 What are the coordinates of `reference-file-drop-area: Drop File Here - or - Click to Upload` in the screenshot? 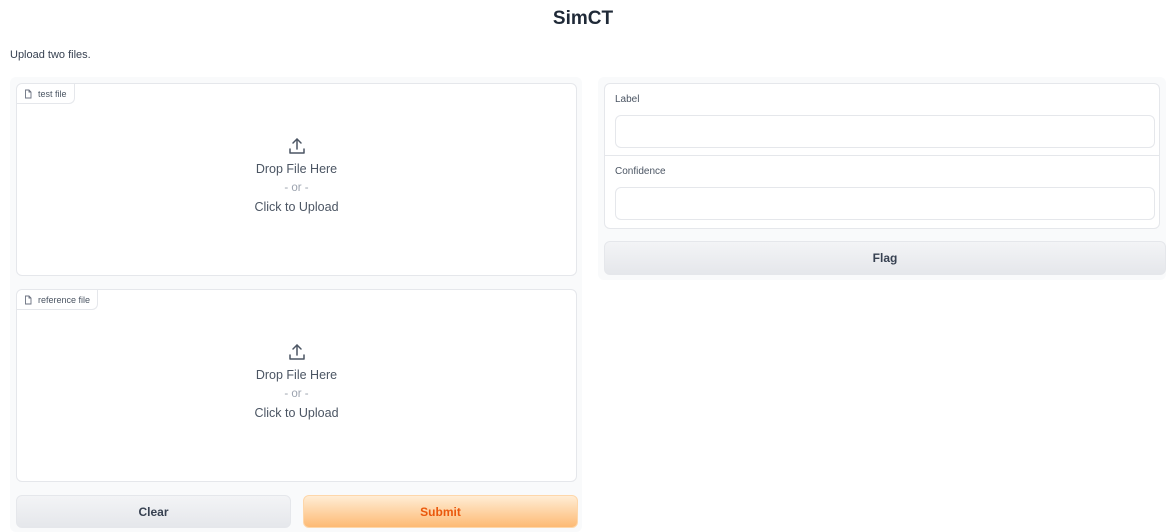 It's located at (296, 382).